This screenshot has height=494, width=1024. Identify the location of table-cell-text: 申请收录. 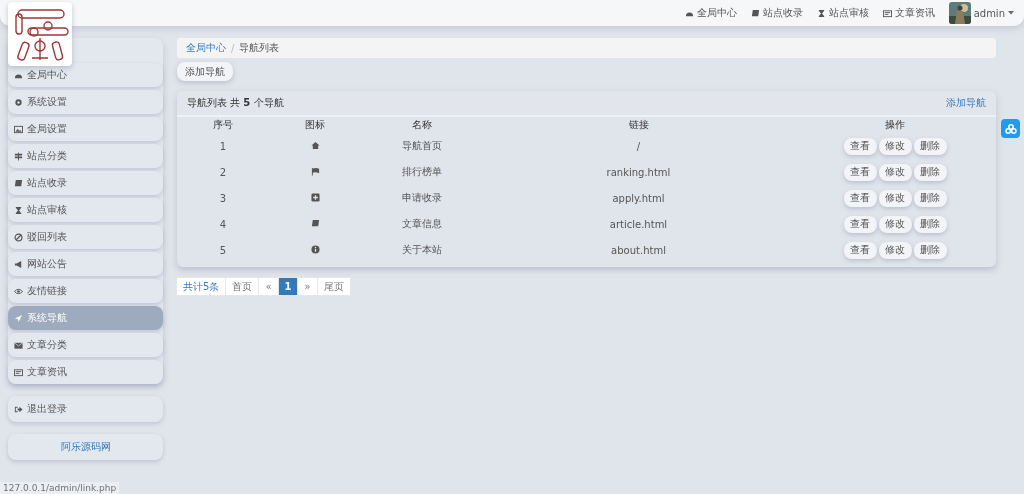
(422, 198).